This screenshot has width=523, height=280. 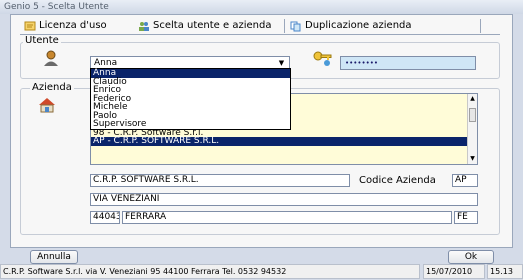 I want to click on list-scrollbar: ▲ ▼, so click(x=472, y=129).